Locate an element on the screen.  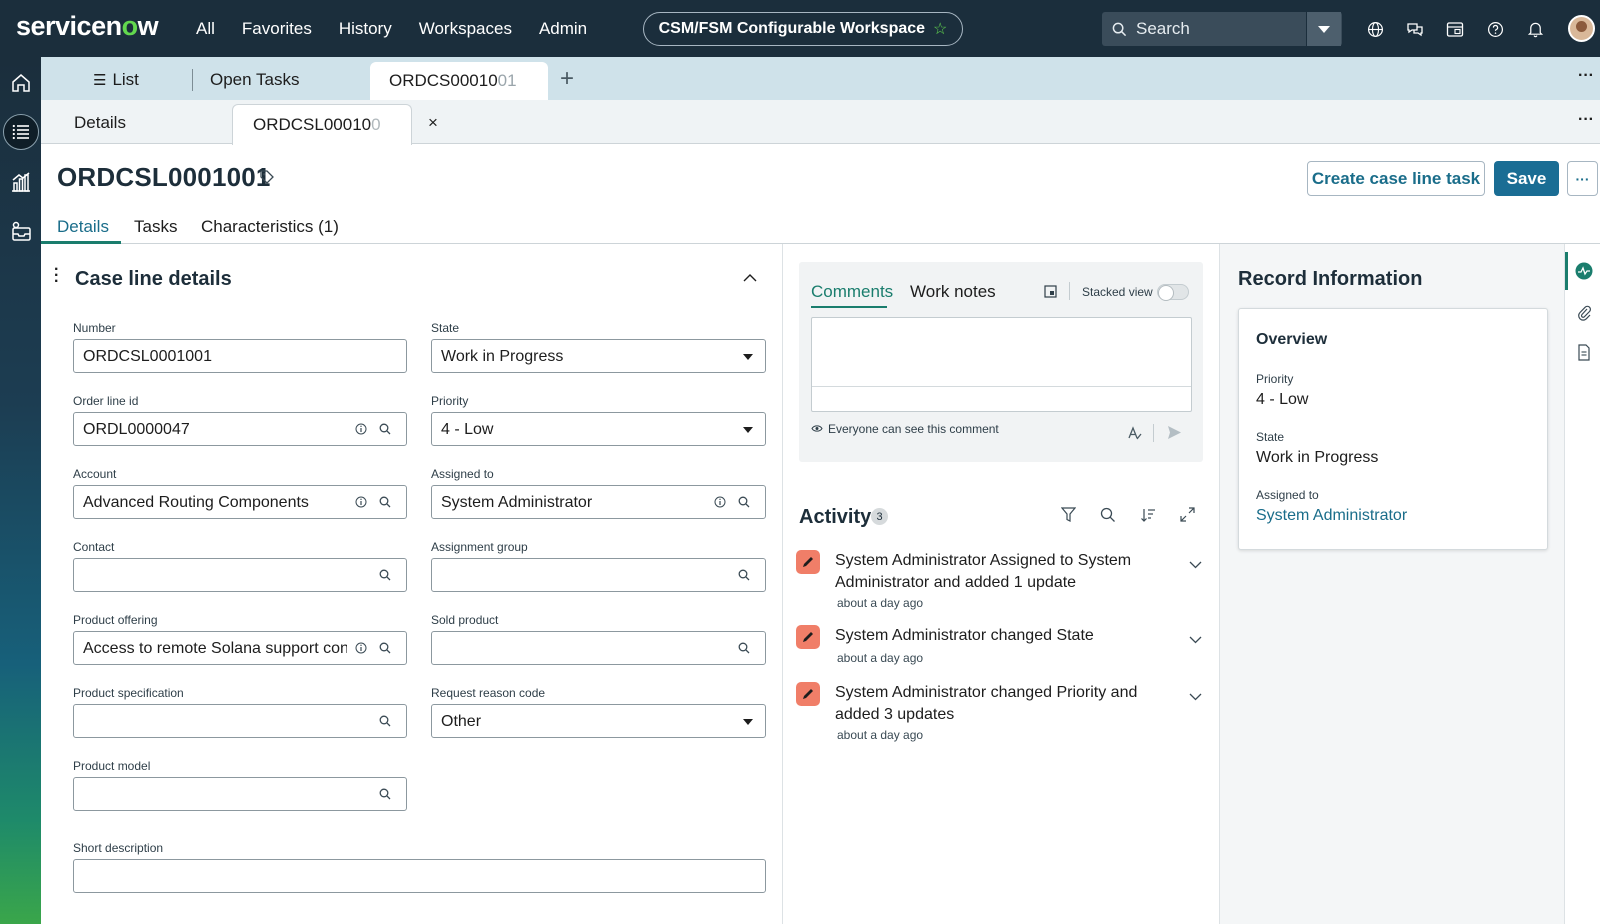
inbox-icon is located at coordinates (1455, 29).